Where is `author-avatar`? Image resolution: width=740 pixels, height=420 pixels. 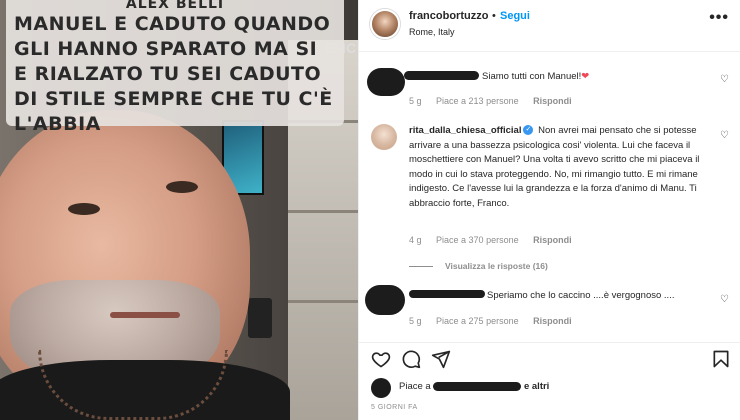
author-avatar is located at coordinates (385, 24).